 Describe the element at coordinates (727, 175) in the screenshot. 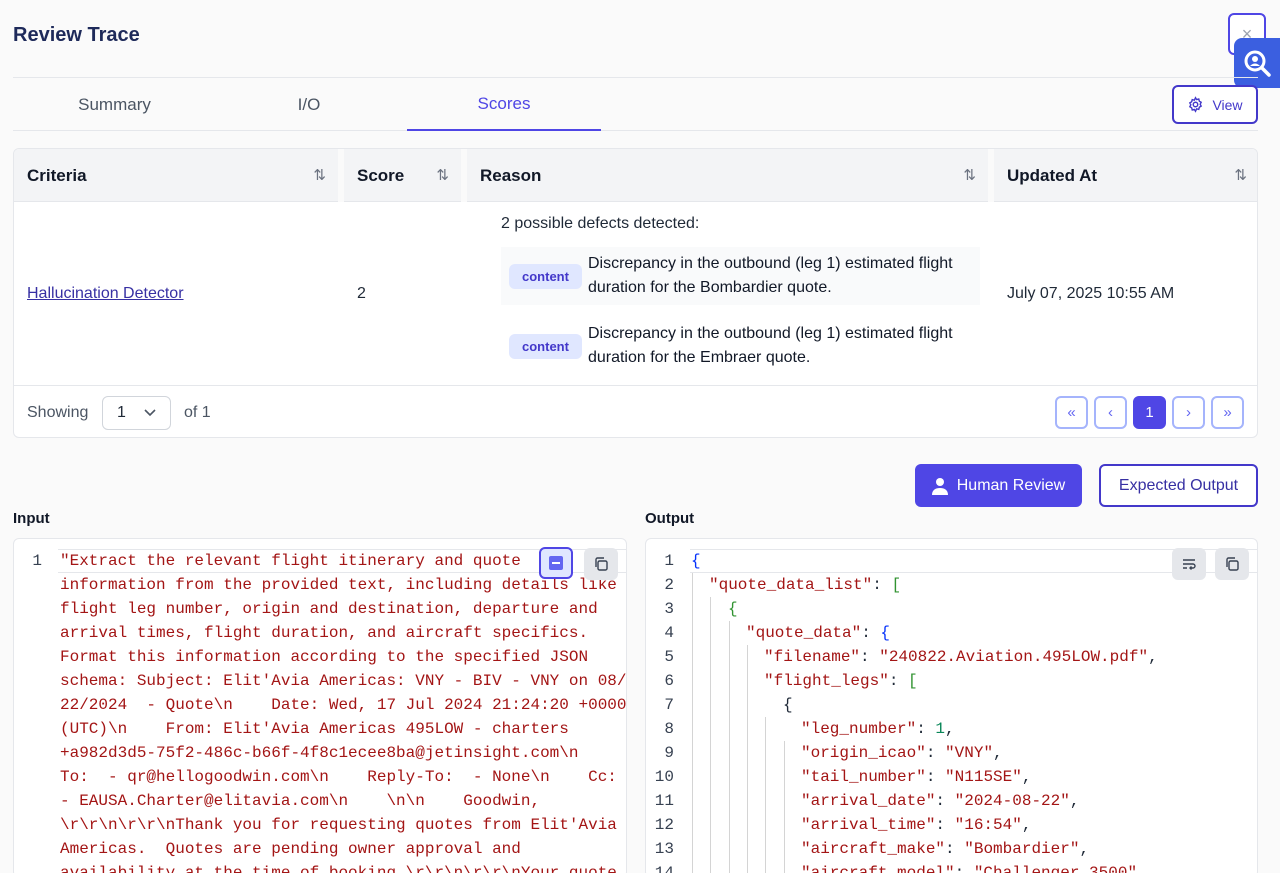

I see `column-header-reason: Reason ⇅` at that location.